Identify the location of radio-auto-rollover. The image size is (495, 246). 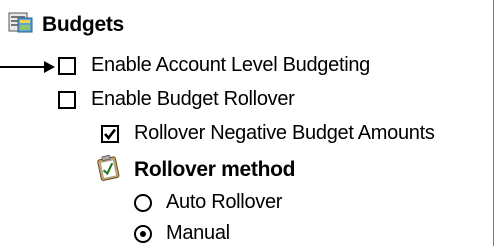
(143, 202).